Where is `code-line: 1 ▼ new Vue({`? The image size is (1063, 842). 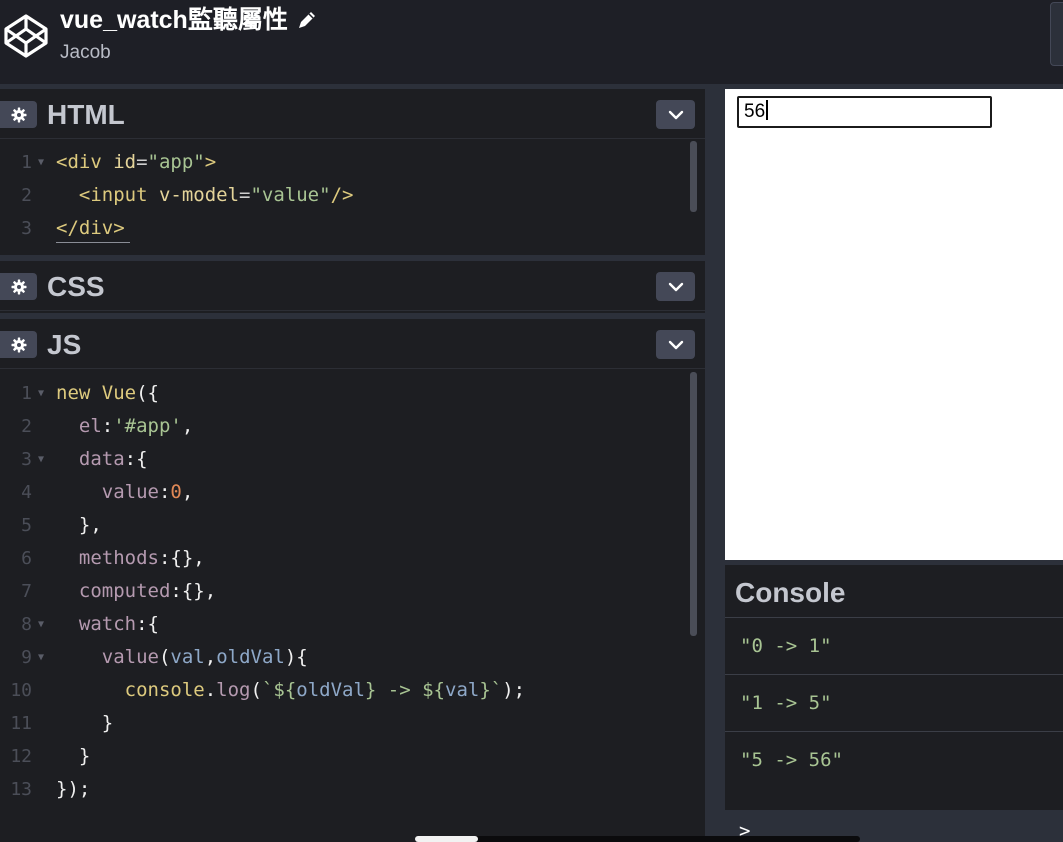 code-line: 1 ▼ new Vue({ is located at coordinates (352, 393).